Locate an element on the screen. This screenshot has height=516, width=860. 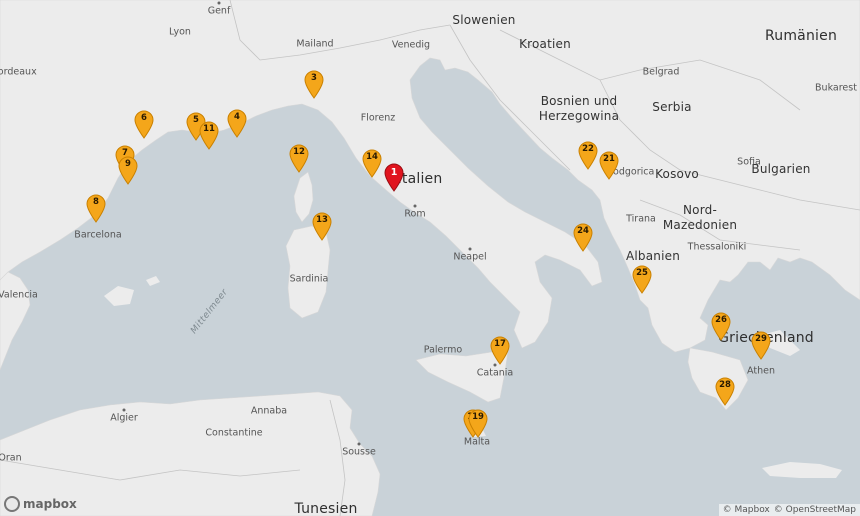
map-marker-number: 19 is located at coordinates (478, 417).